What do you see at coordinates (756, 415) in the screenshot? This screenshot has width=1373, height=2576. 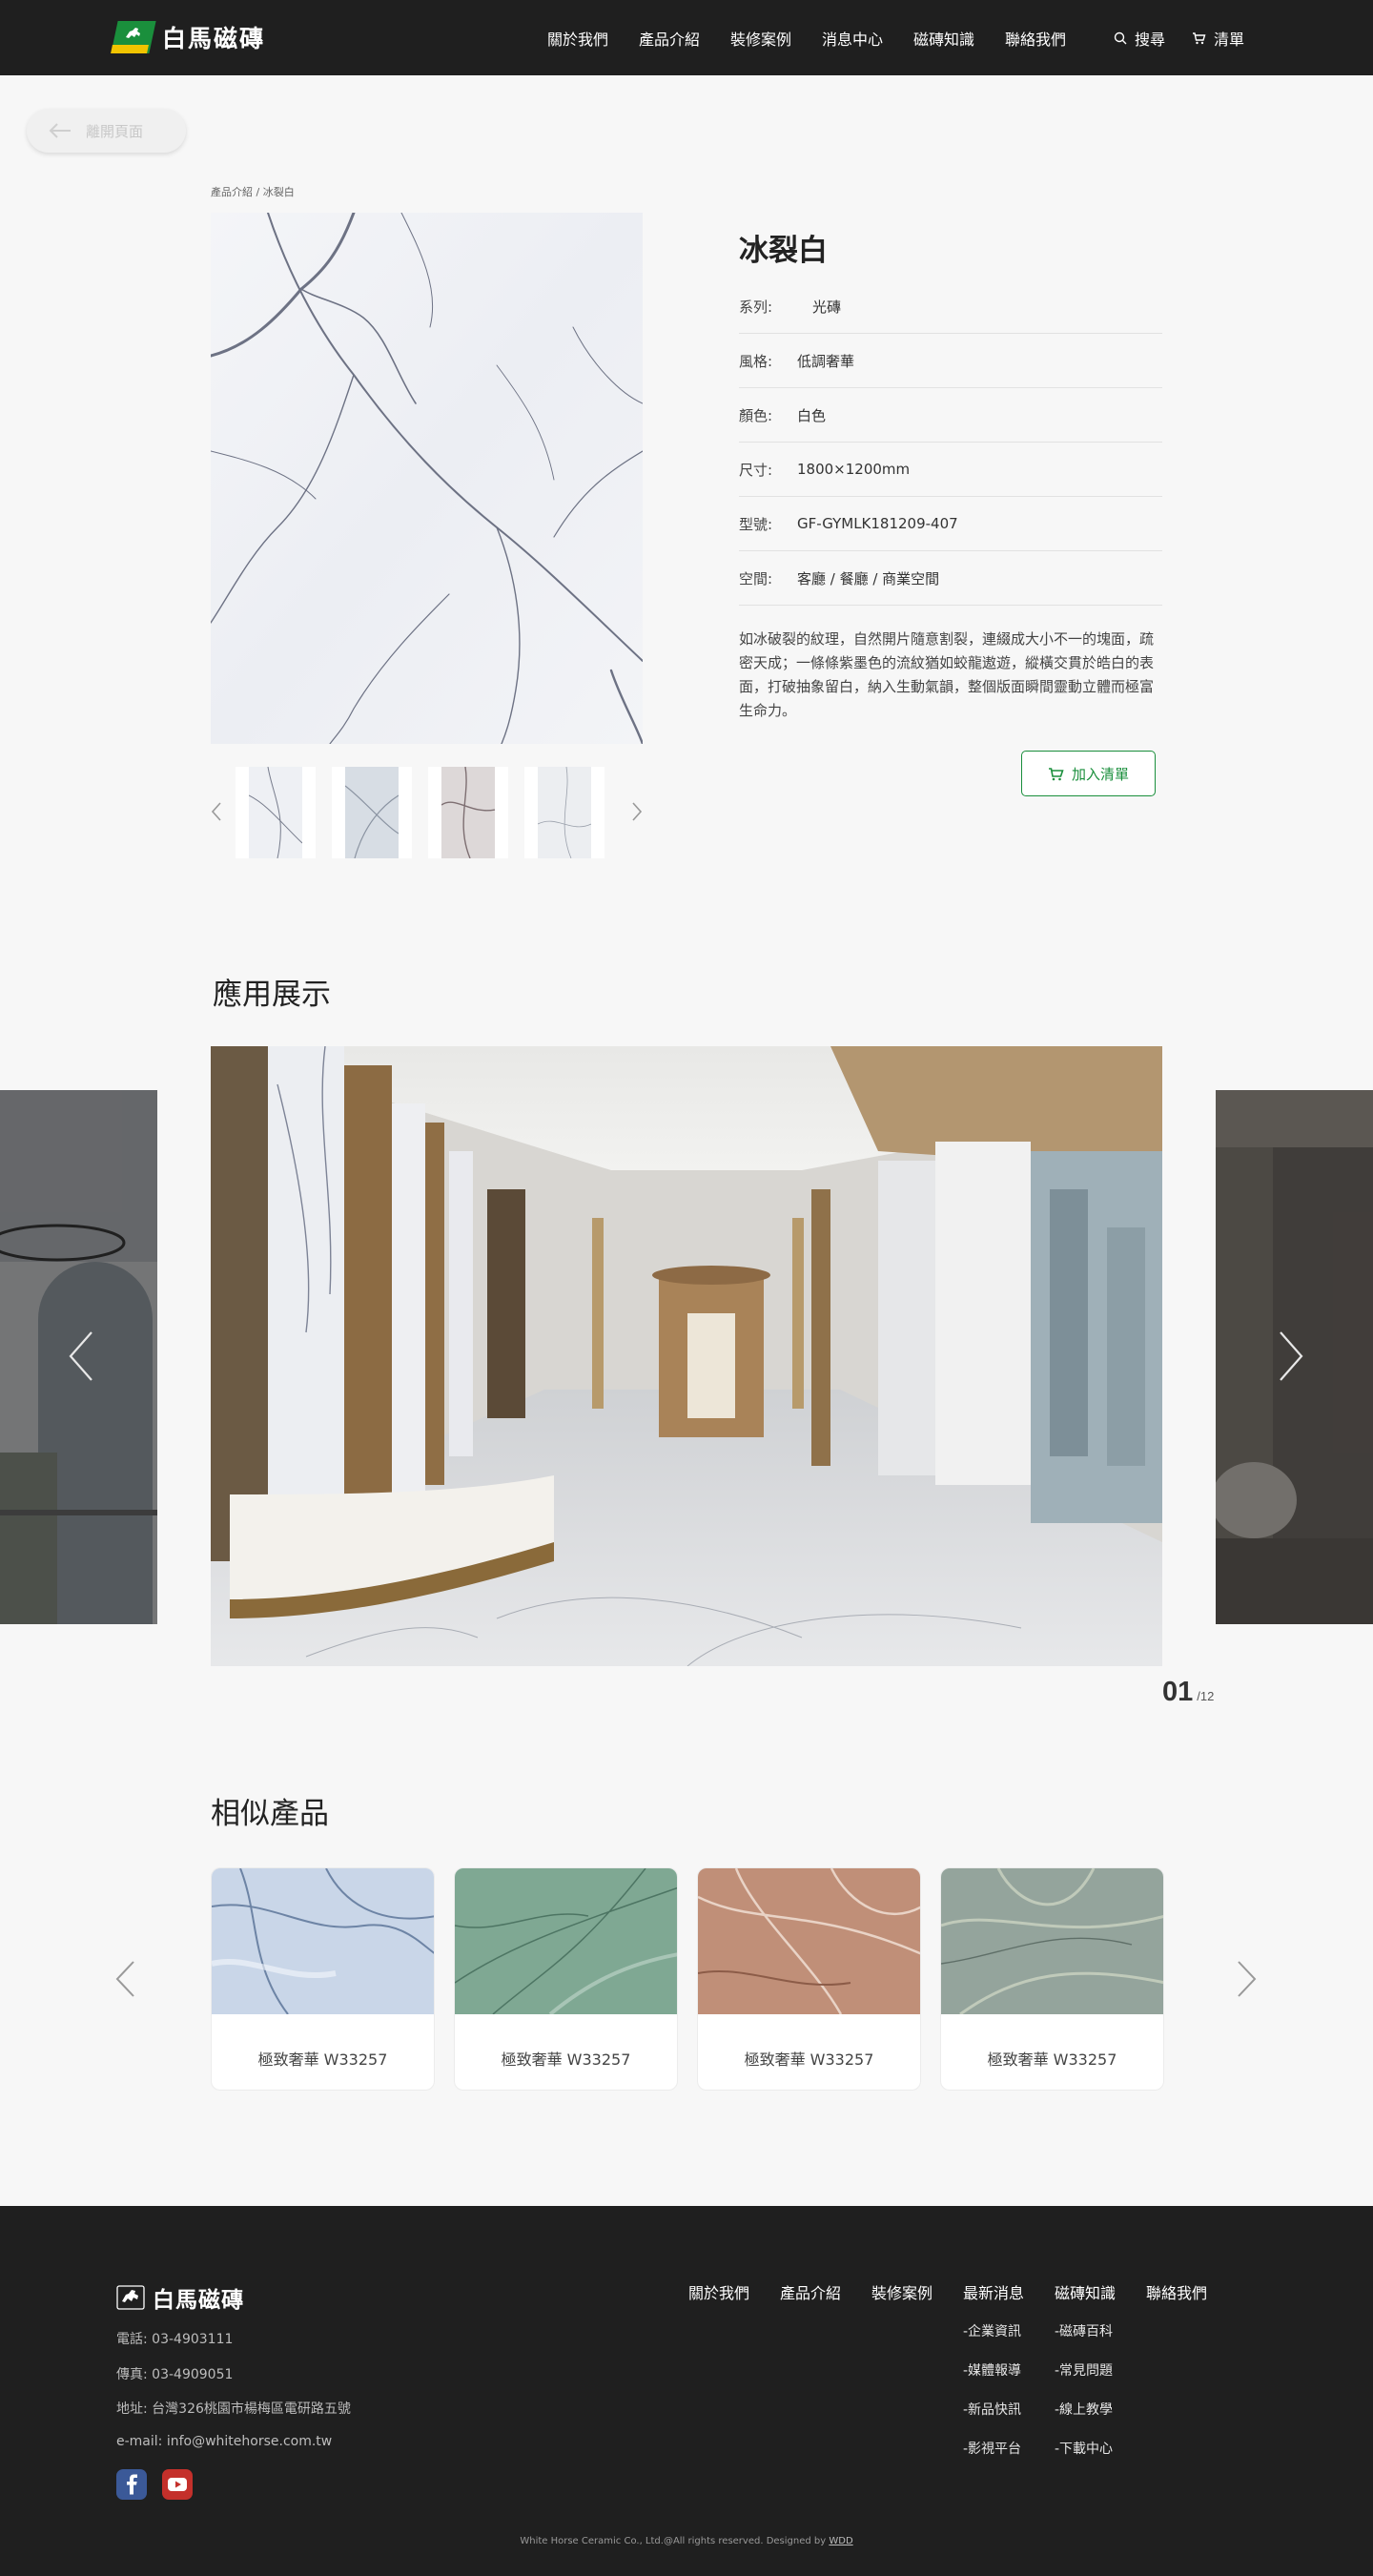 I see `spec-key: 顏色:` at bounding box center [756, 415].